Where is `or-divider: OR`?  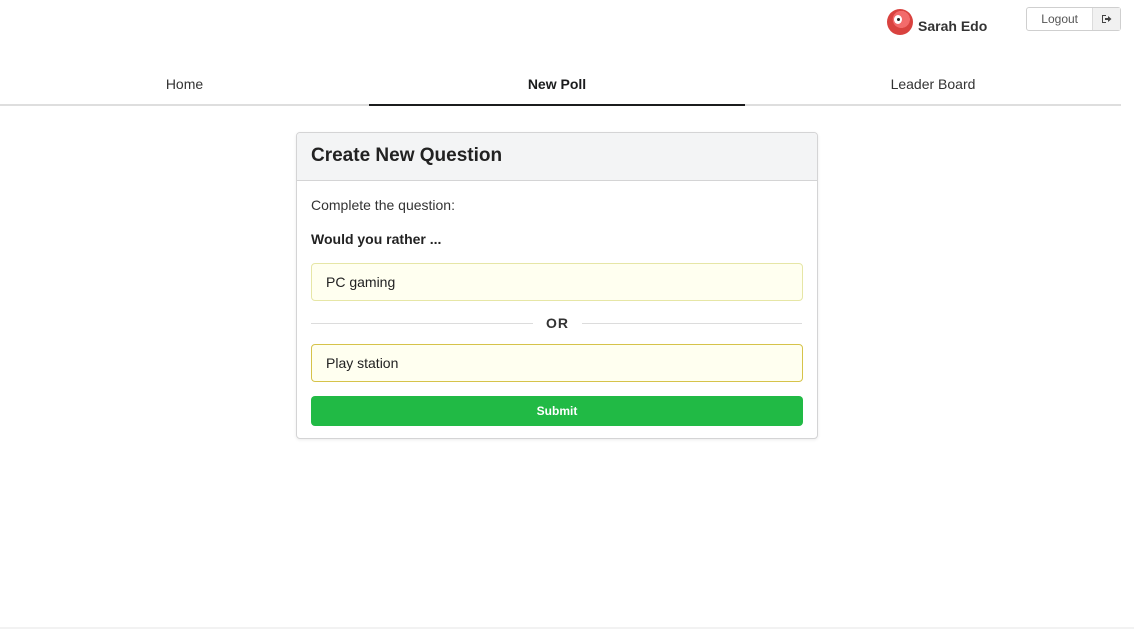
or-divider: OR is located at coordinates (557, 323).